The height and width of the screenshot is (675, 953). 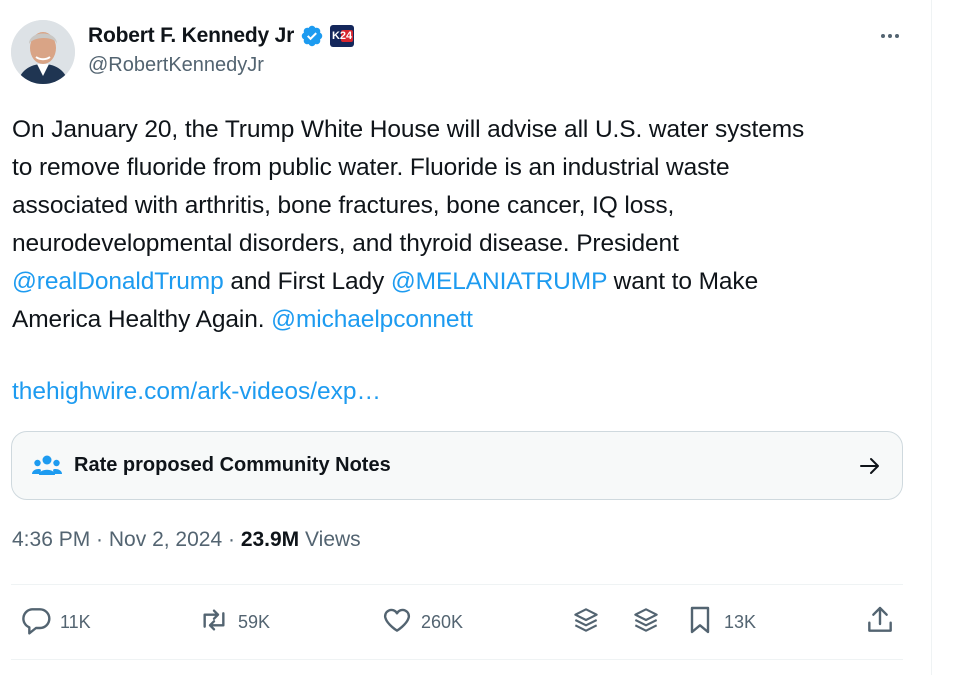 I want to click on mention-link: @MELANIATRUMP, so click(x=499, y=281).